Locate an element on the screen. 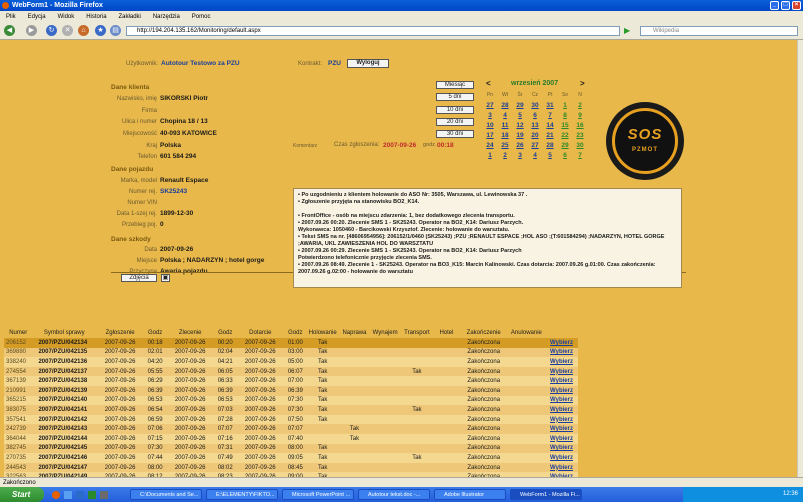 The width and height of the screenshot is (803, 502). calendar-prev-button: < is located at coordinates (488, 83).